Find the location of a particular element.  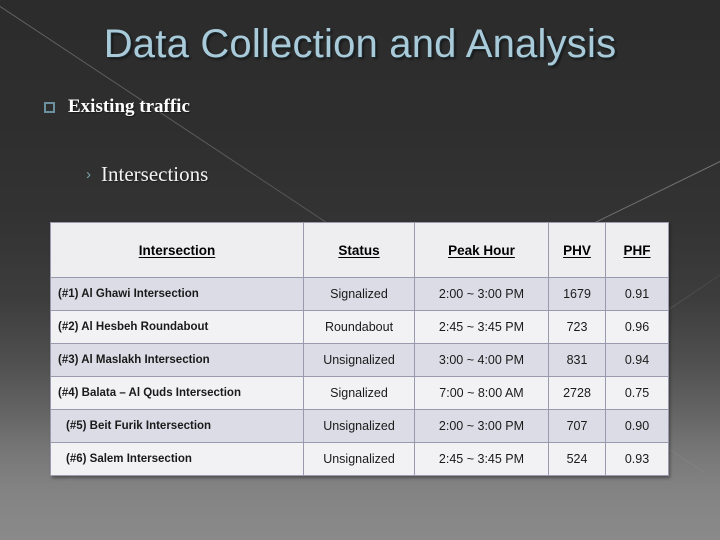

column-header-status: Status is located at coordinates (359, 250).